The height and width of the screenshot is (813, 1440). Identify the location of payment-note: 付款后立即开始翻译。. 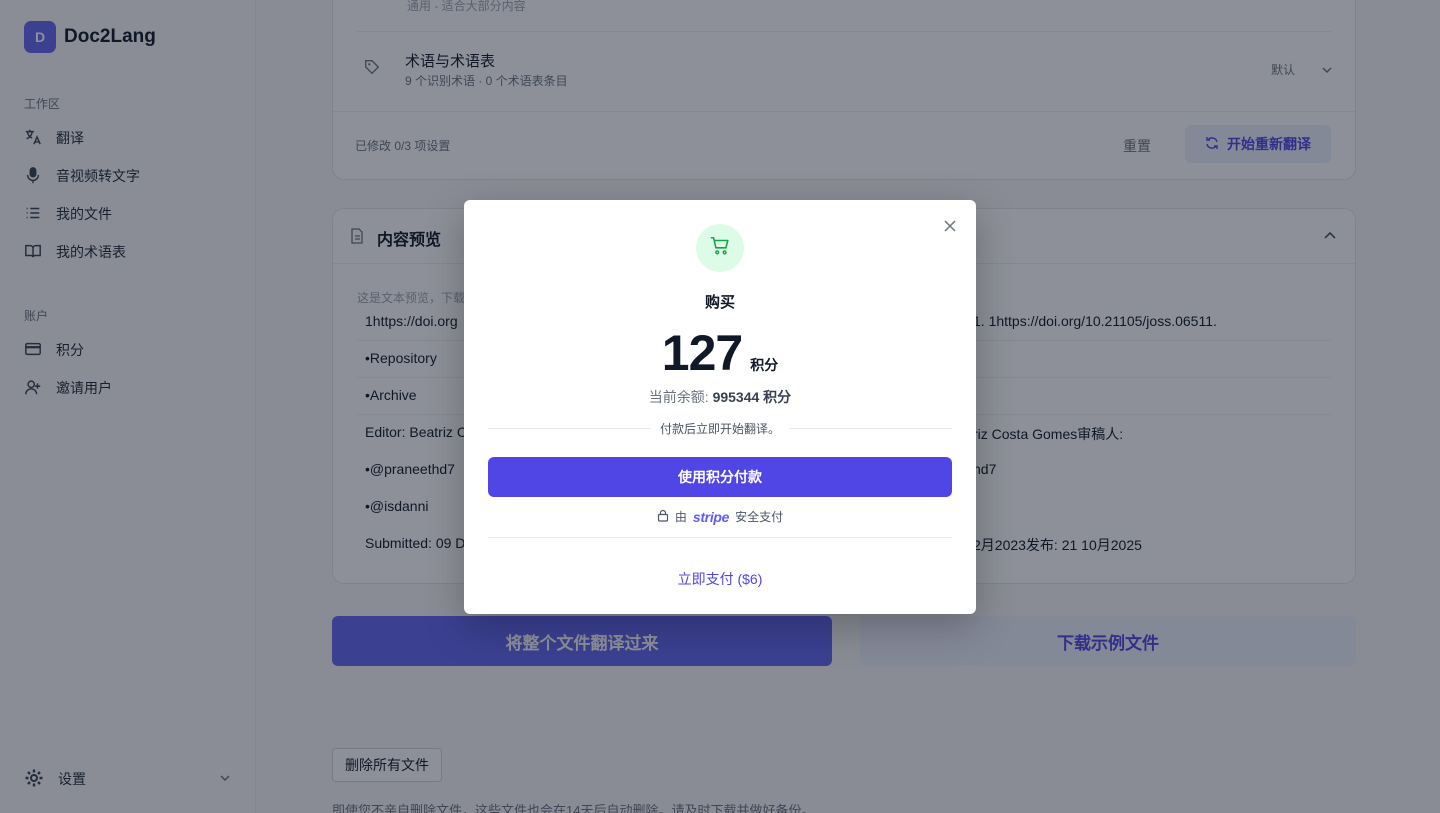
(720, 428).